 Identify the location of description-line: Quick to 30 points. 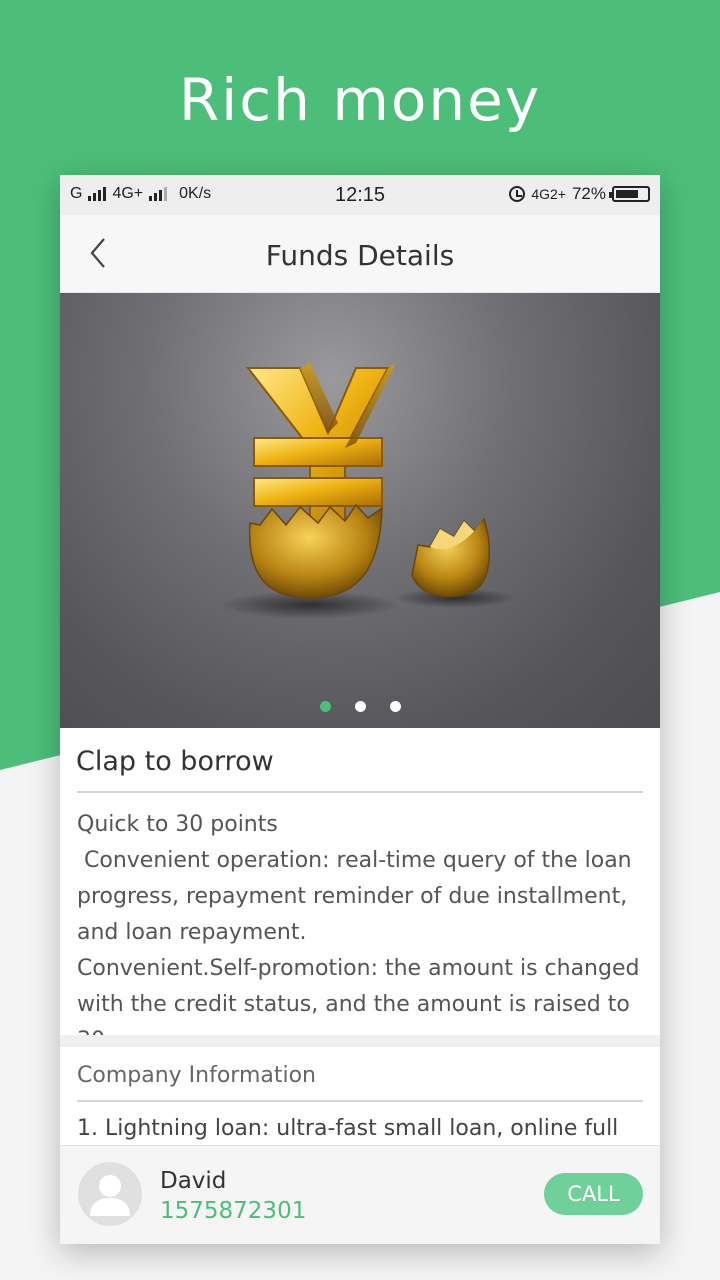
(177, 824).